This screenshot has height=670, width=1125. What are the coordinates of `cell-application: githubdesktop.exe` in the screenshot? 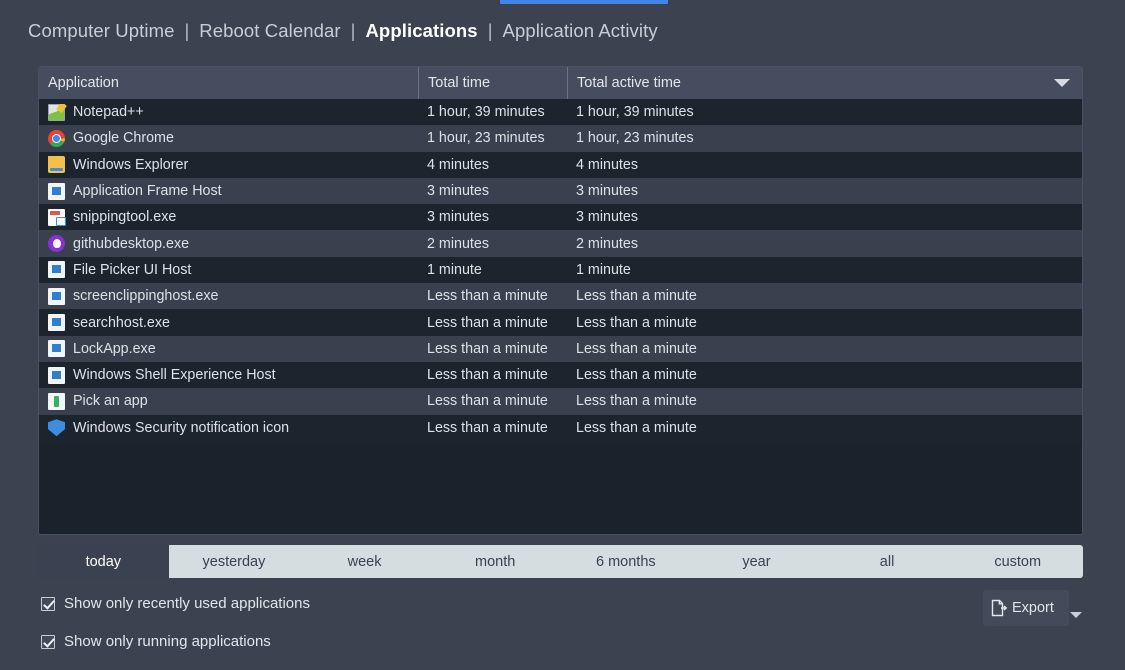 It's located at (228, 244).